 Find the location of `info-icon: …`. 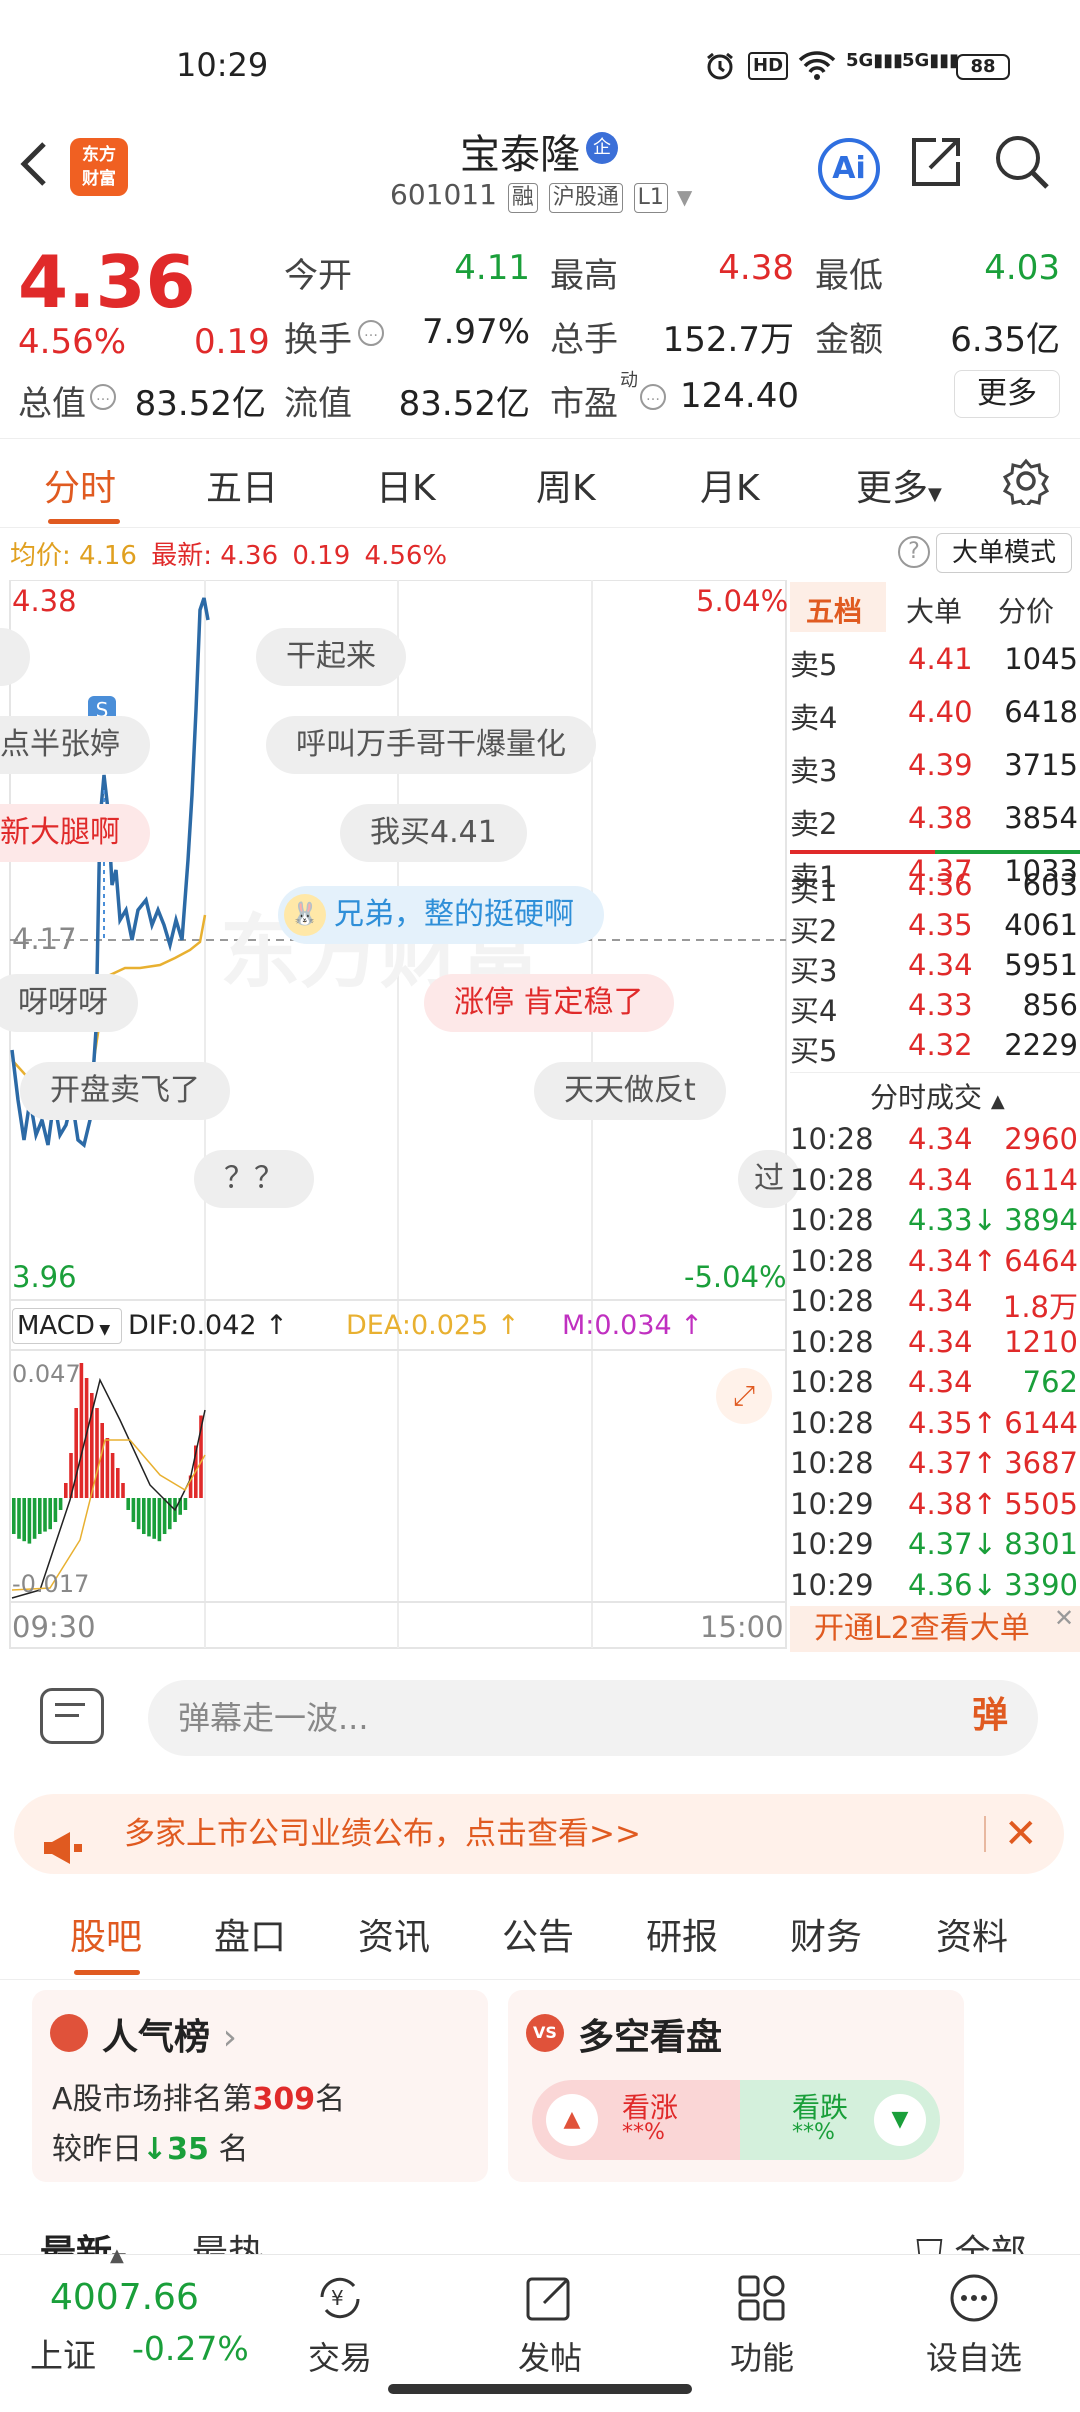

info-icon: … is located at coordinates (371, 333).